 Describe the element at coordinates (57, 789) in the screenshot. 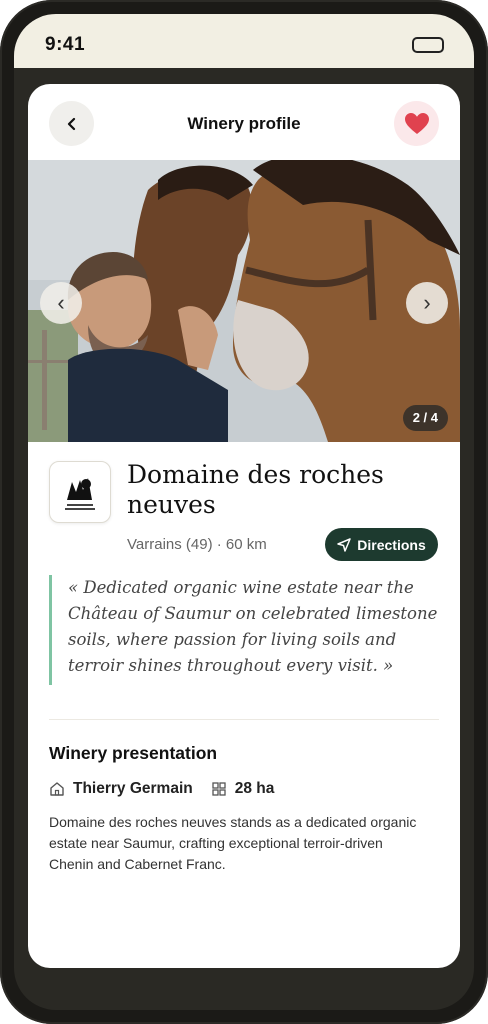

I see `home-icon` at that location.